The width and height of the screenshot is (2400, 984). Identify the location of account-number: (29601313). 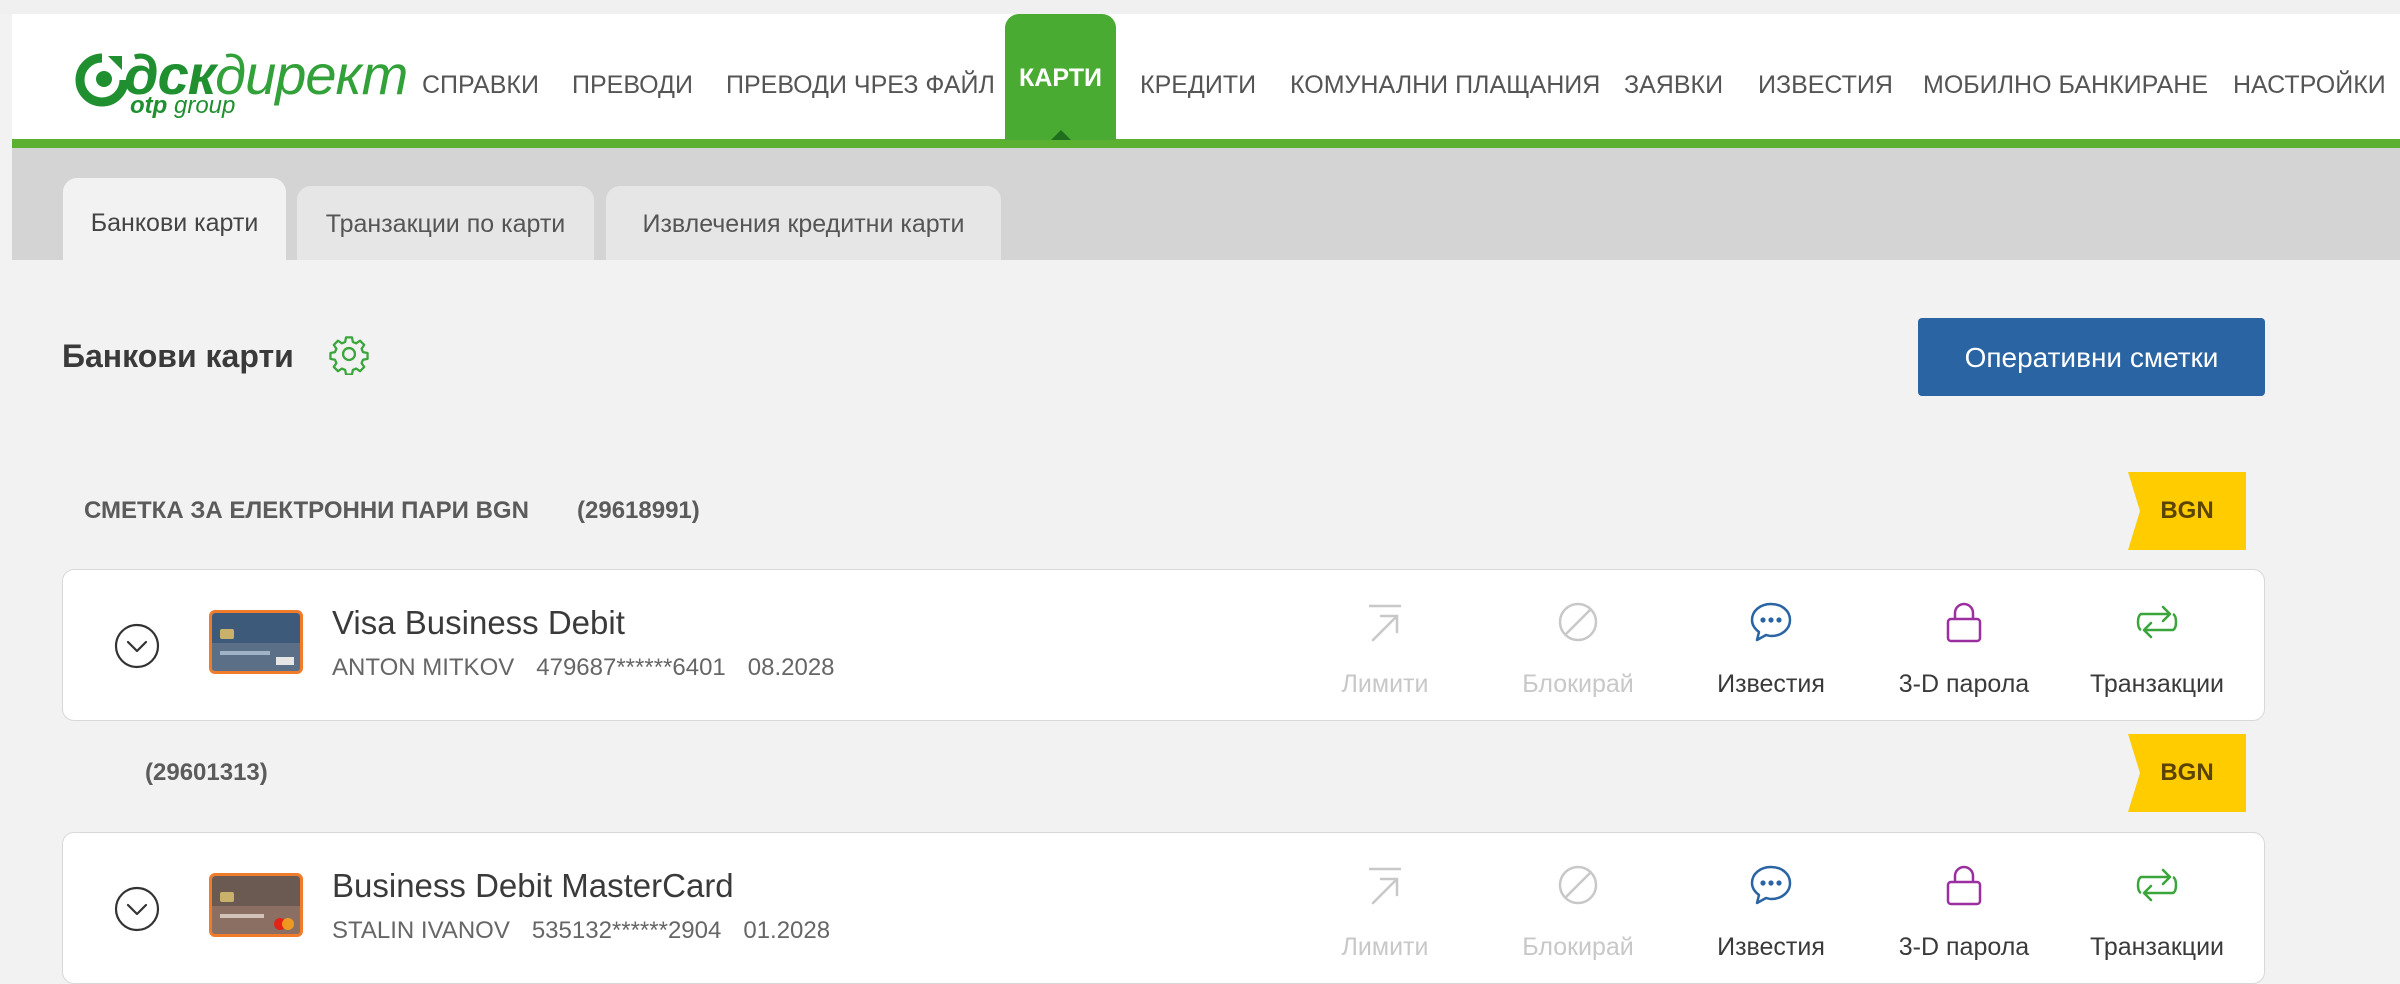
(206, 772).